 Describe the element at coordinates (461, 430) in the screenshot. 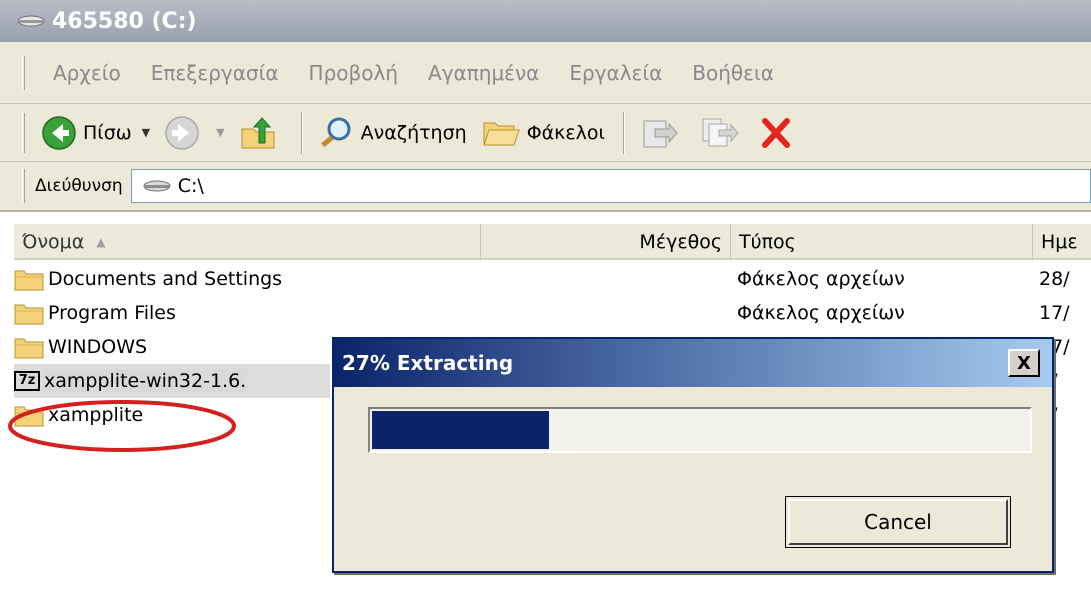

I see `progress-fill` at that location.